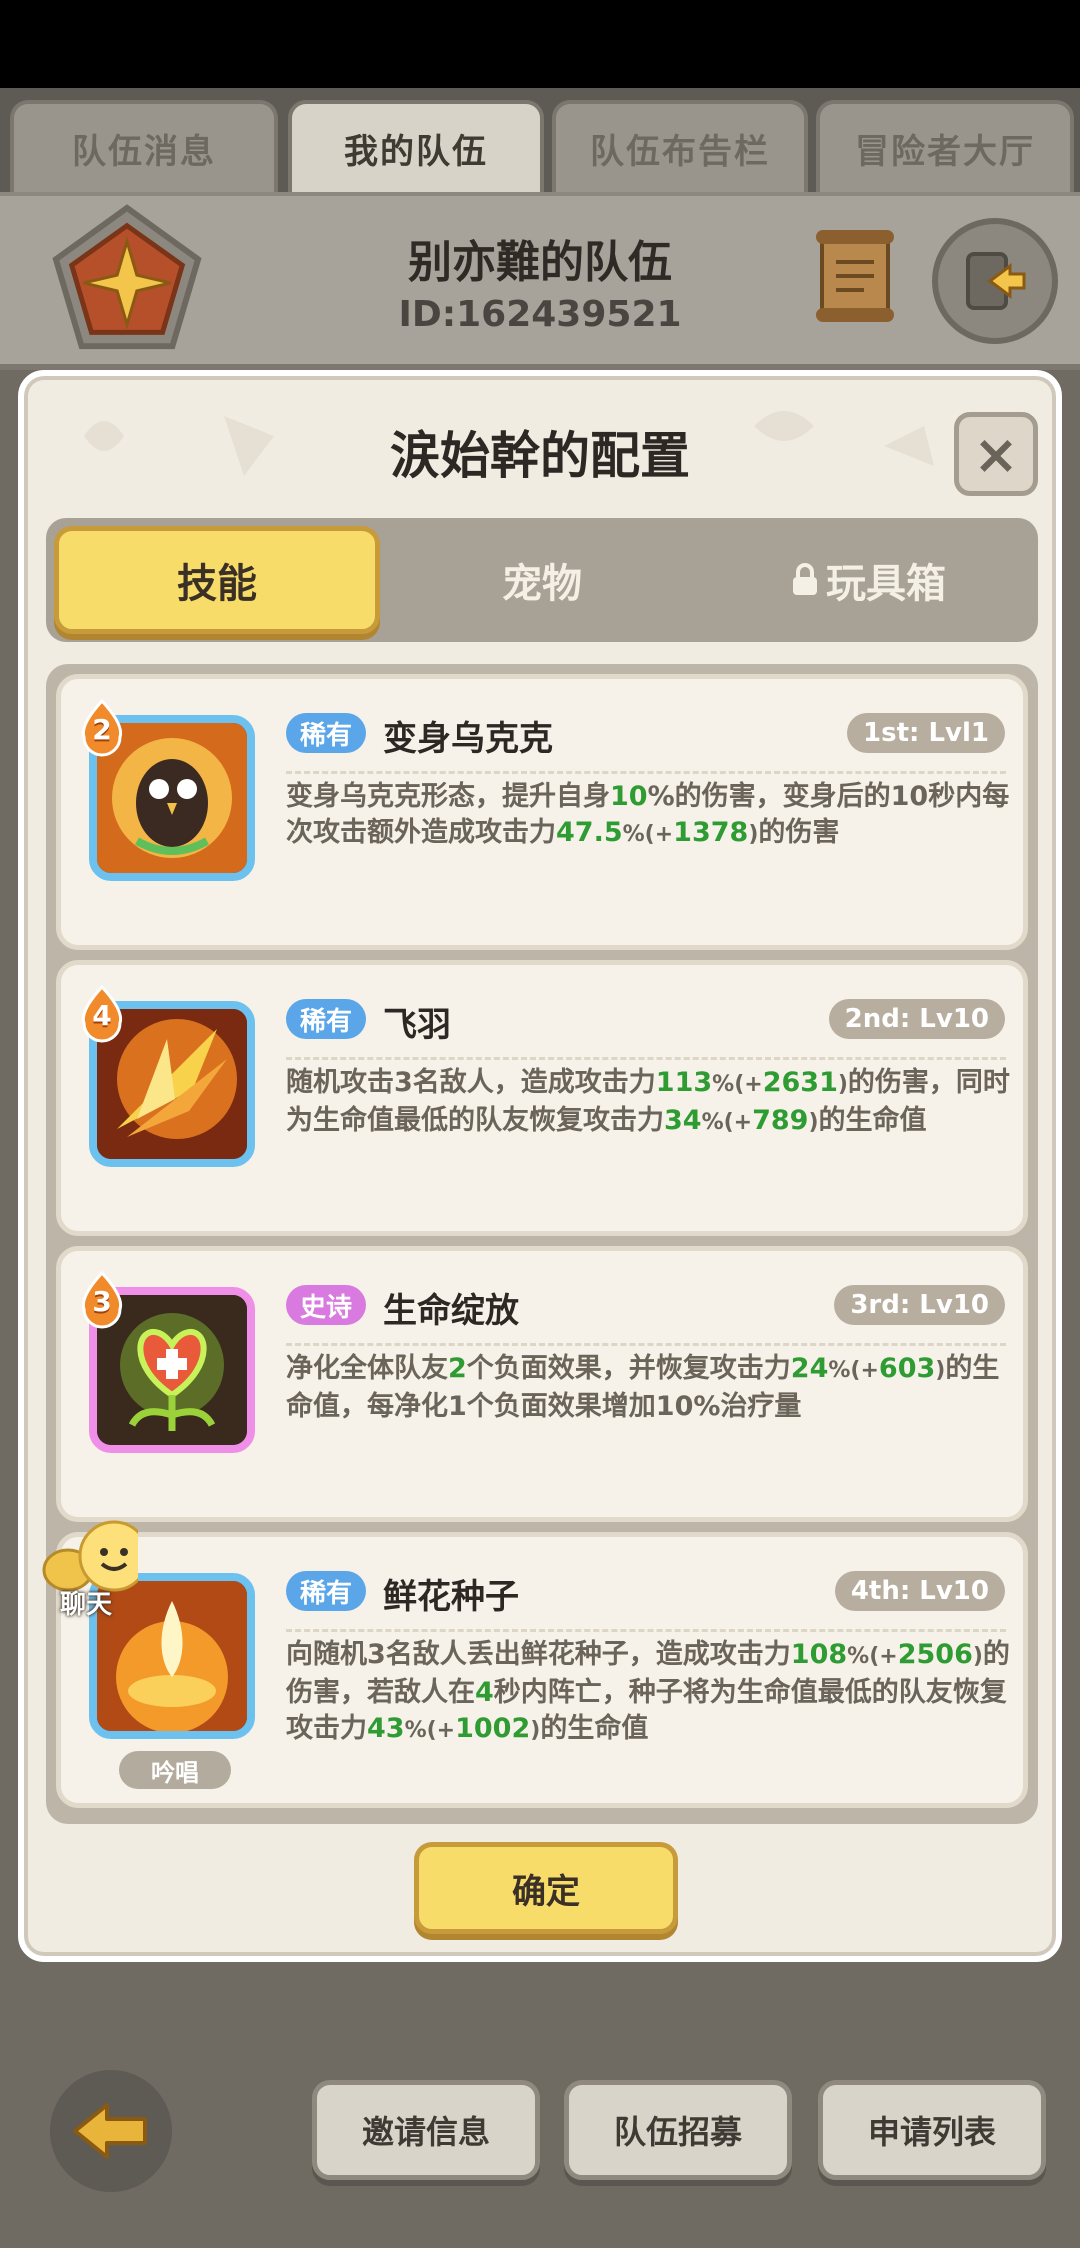  Describe the element at coordinates (102, 1015) in the screenshot. I see `rank-number: 4` at that location.